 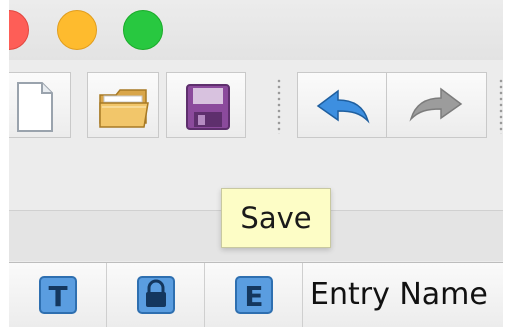 What do you see at coordinates (143, 30) in the screenshot?
I see `zoom-button` at bounding box center [143, 30].